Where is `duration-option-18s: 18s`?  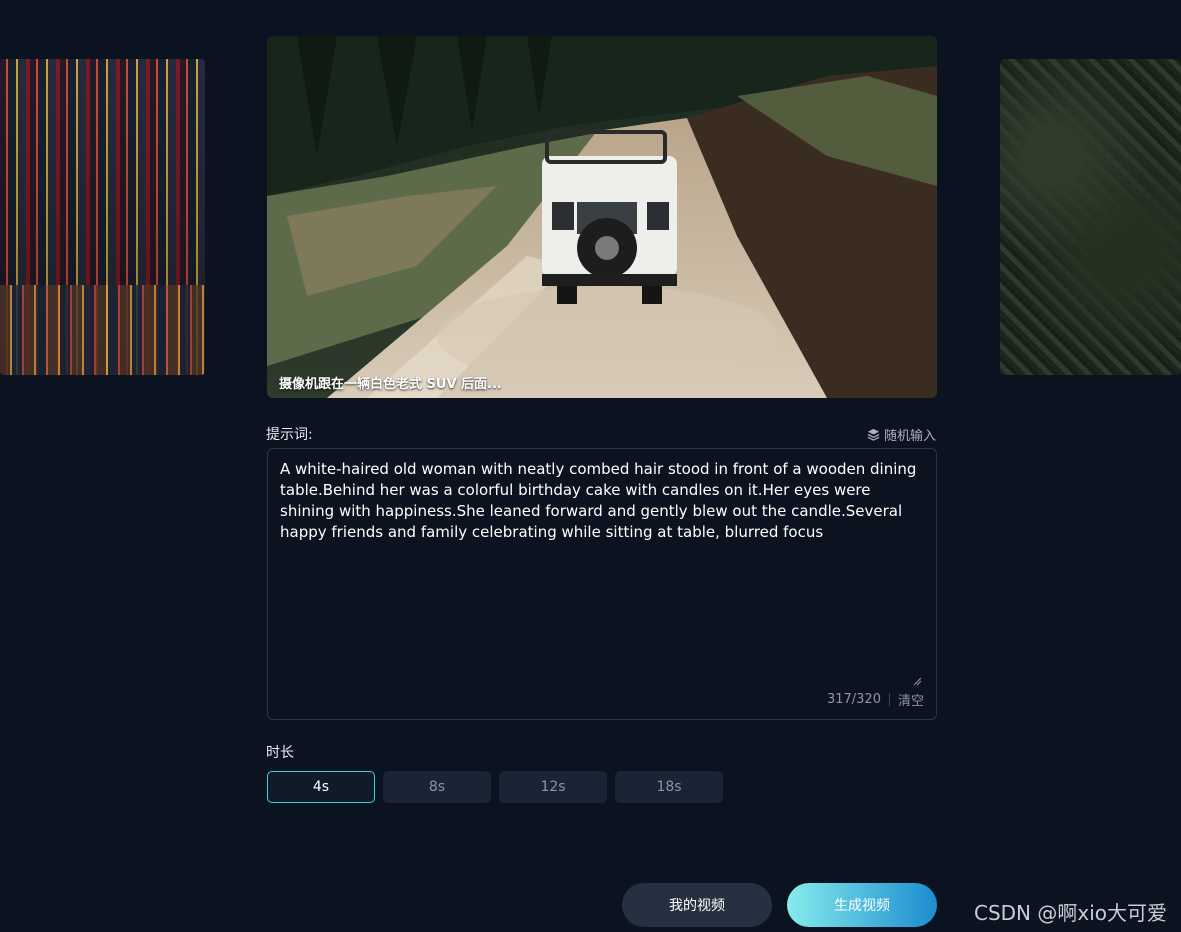 duration-option-18s: 18s is located at coordinates (669, 787).